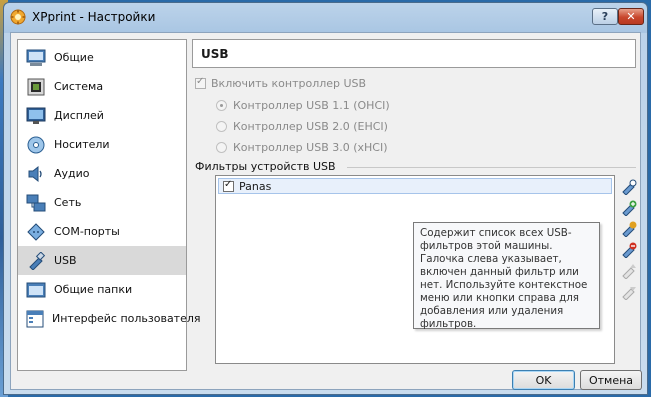  I want to click on audio-icon, so click(36, 174).